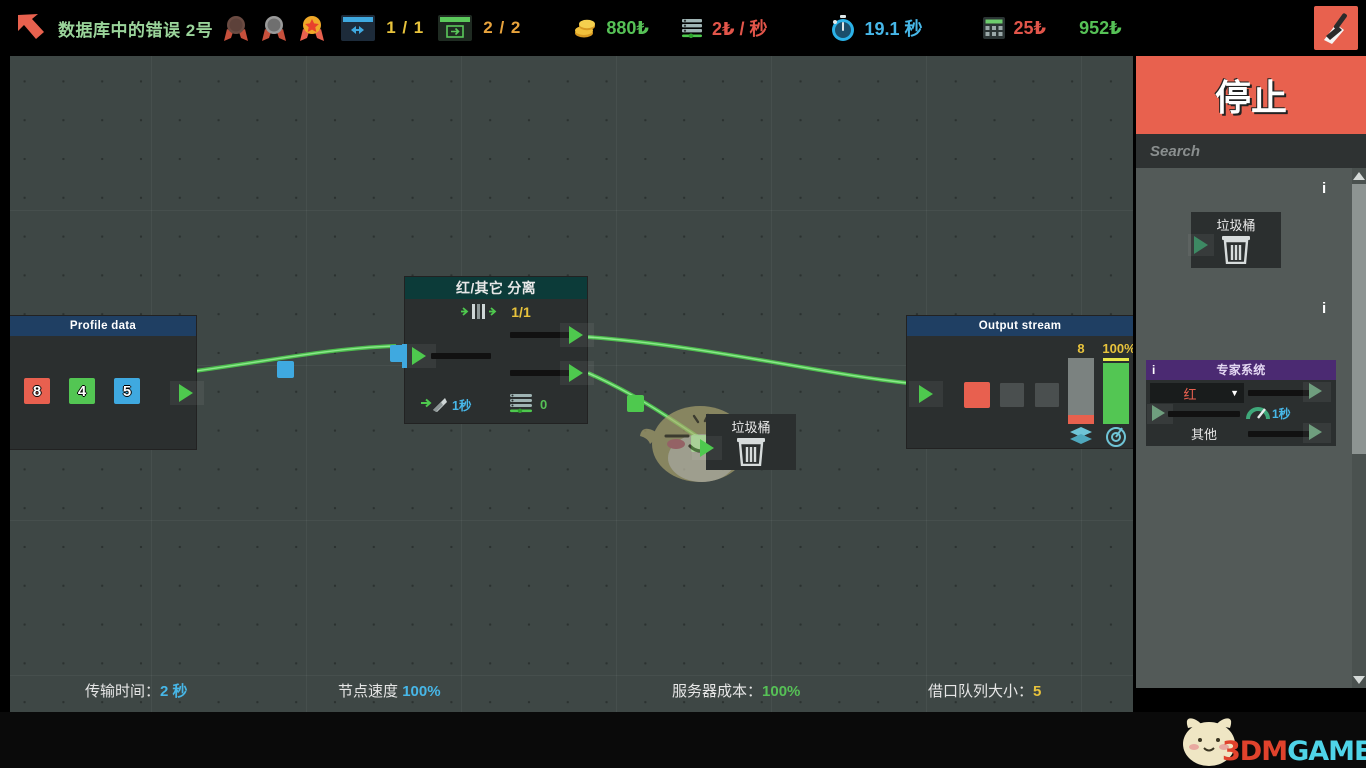 The image size is (1366, 768). What do you see at coordinates (521, 403) in the screenshot?
I see `queue-icon` at bounding box center [521, 403].